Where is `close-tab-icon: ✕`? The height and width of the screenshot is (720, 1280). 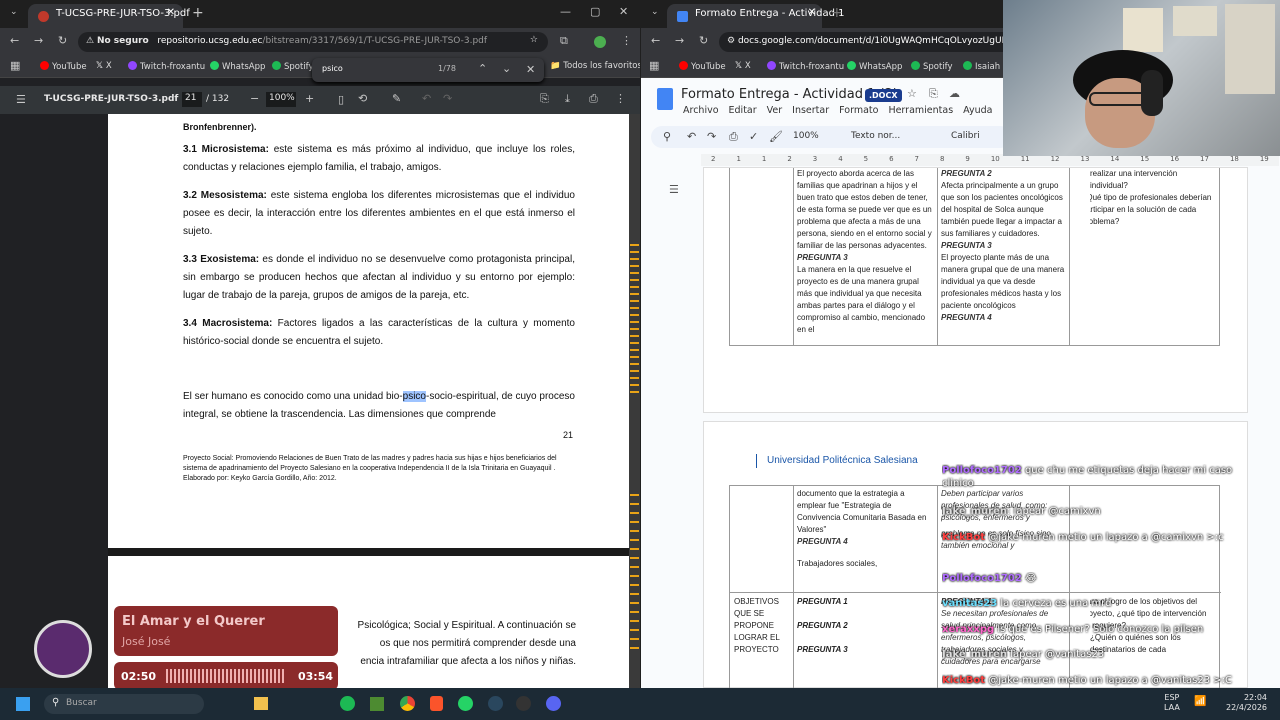
close-tab-icon: ✕ is located at coordinates (171, 12).